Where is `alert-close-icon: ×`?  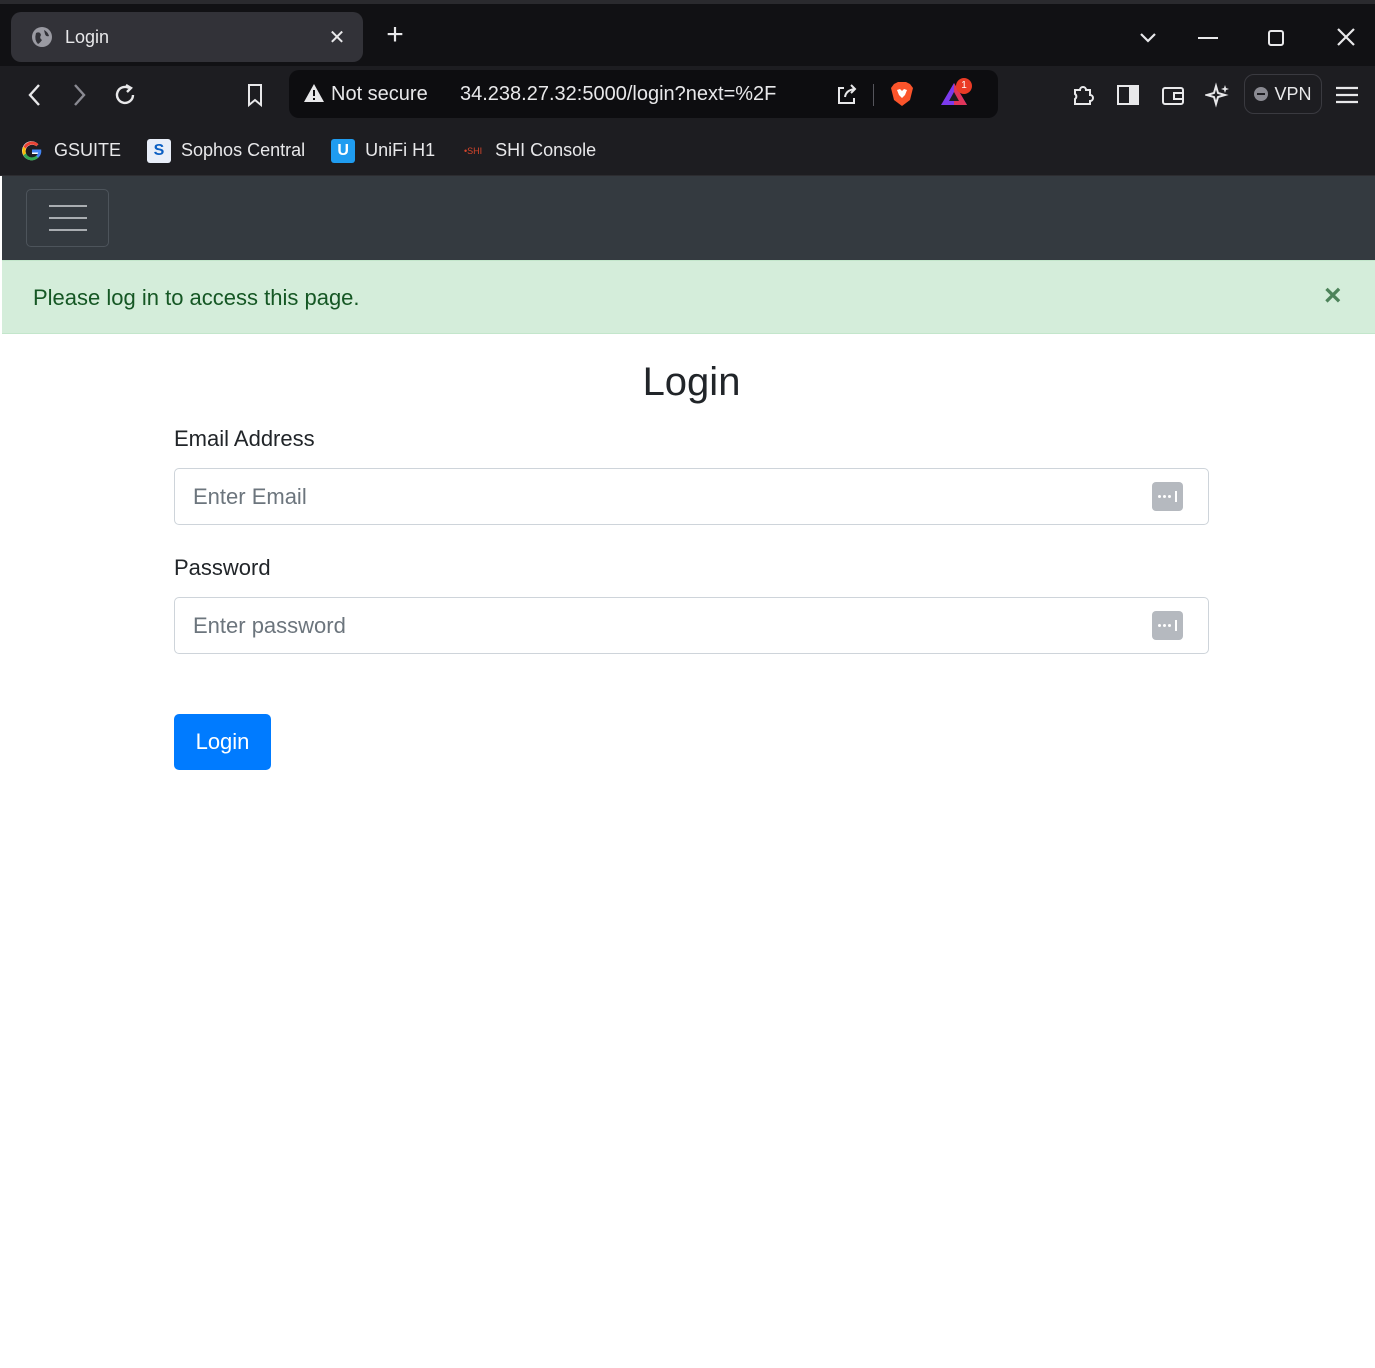
alert-close-icon: × is located at coordinates (1333, 296).